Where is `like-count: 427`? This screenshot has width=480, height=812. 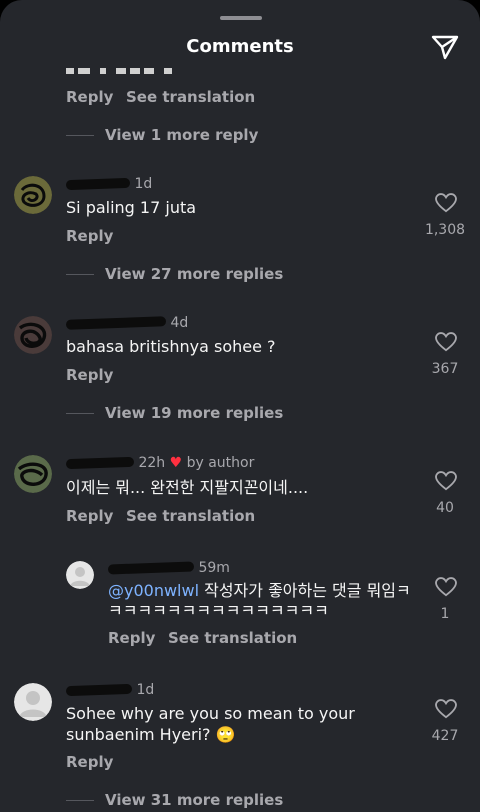 like-count: 427 is located at coordinates (445, 736).